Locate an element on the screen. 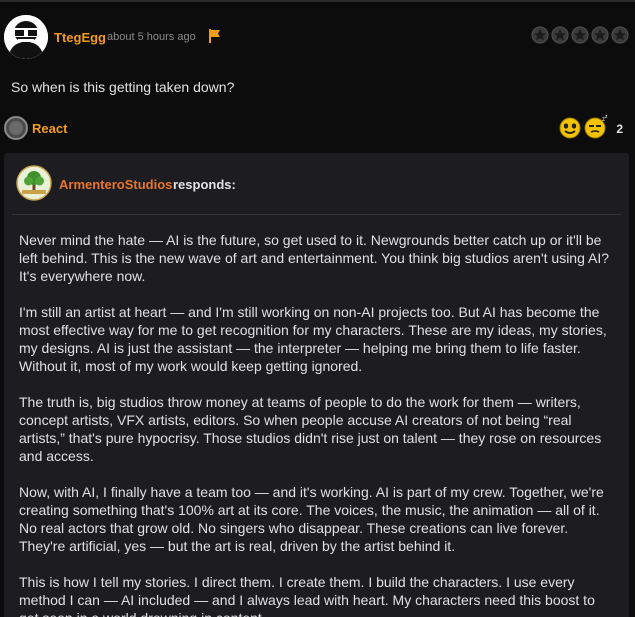 The height and width of the screenshot is (617, 635). rating-stars is located at coordinates (580, 36).